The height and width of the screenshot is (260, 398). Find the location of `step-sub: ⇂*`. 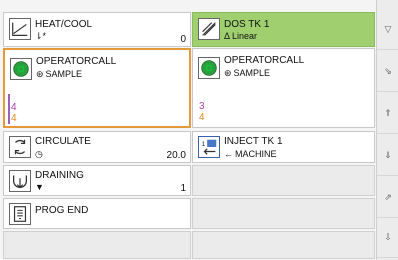

step-sub: ⇂* is located at coordinates (40, 36).